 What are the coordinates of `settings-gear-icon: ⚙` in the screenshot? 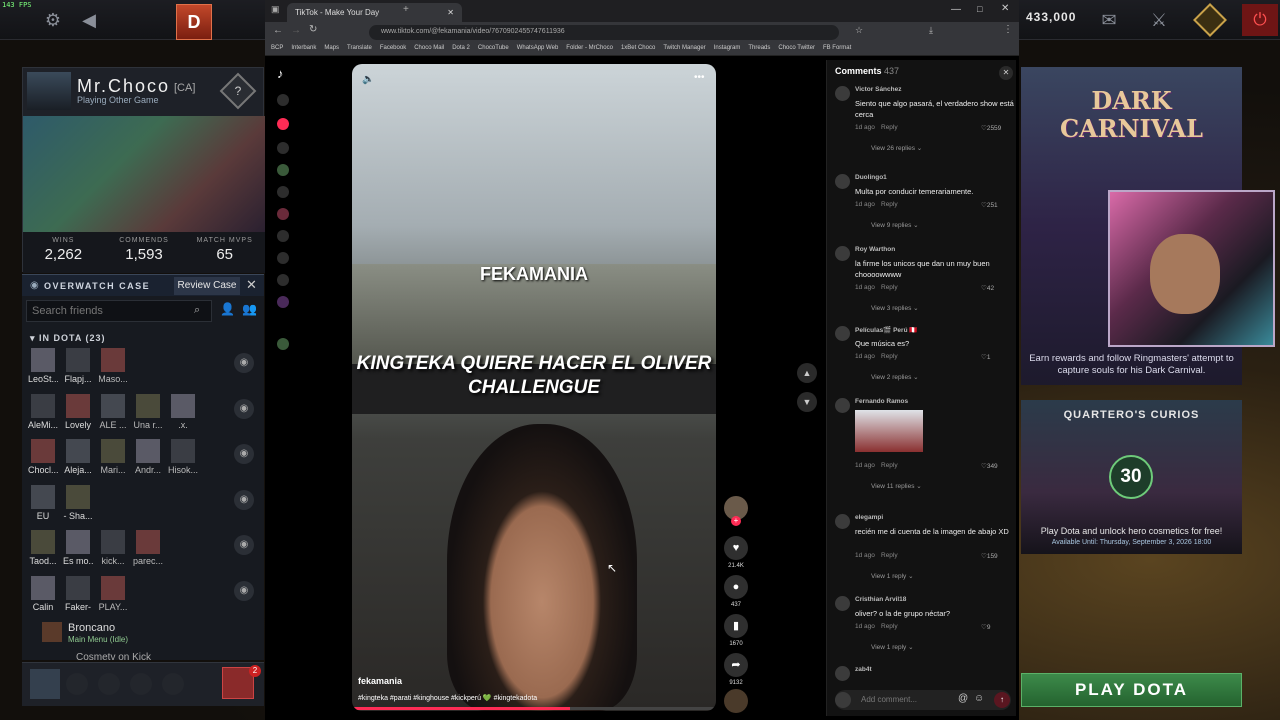 It's located at (53, 20).